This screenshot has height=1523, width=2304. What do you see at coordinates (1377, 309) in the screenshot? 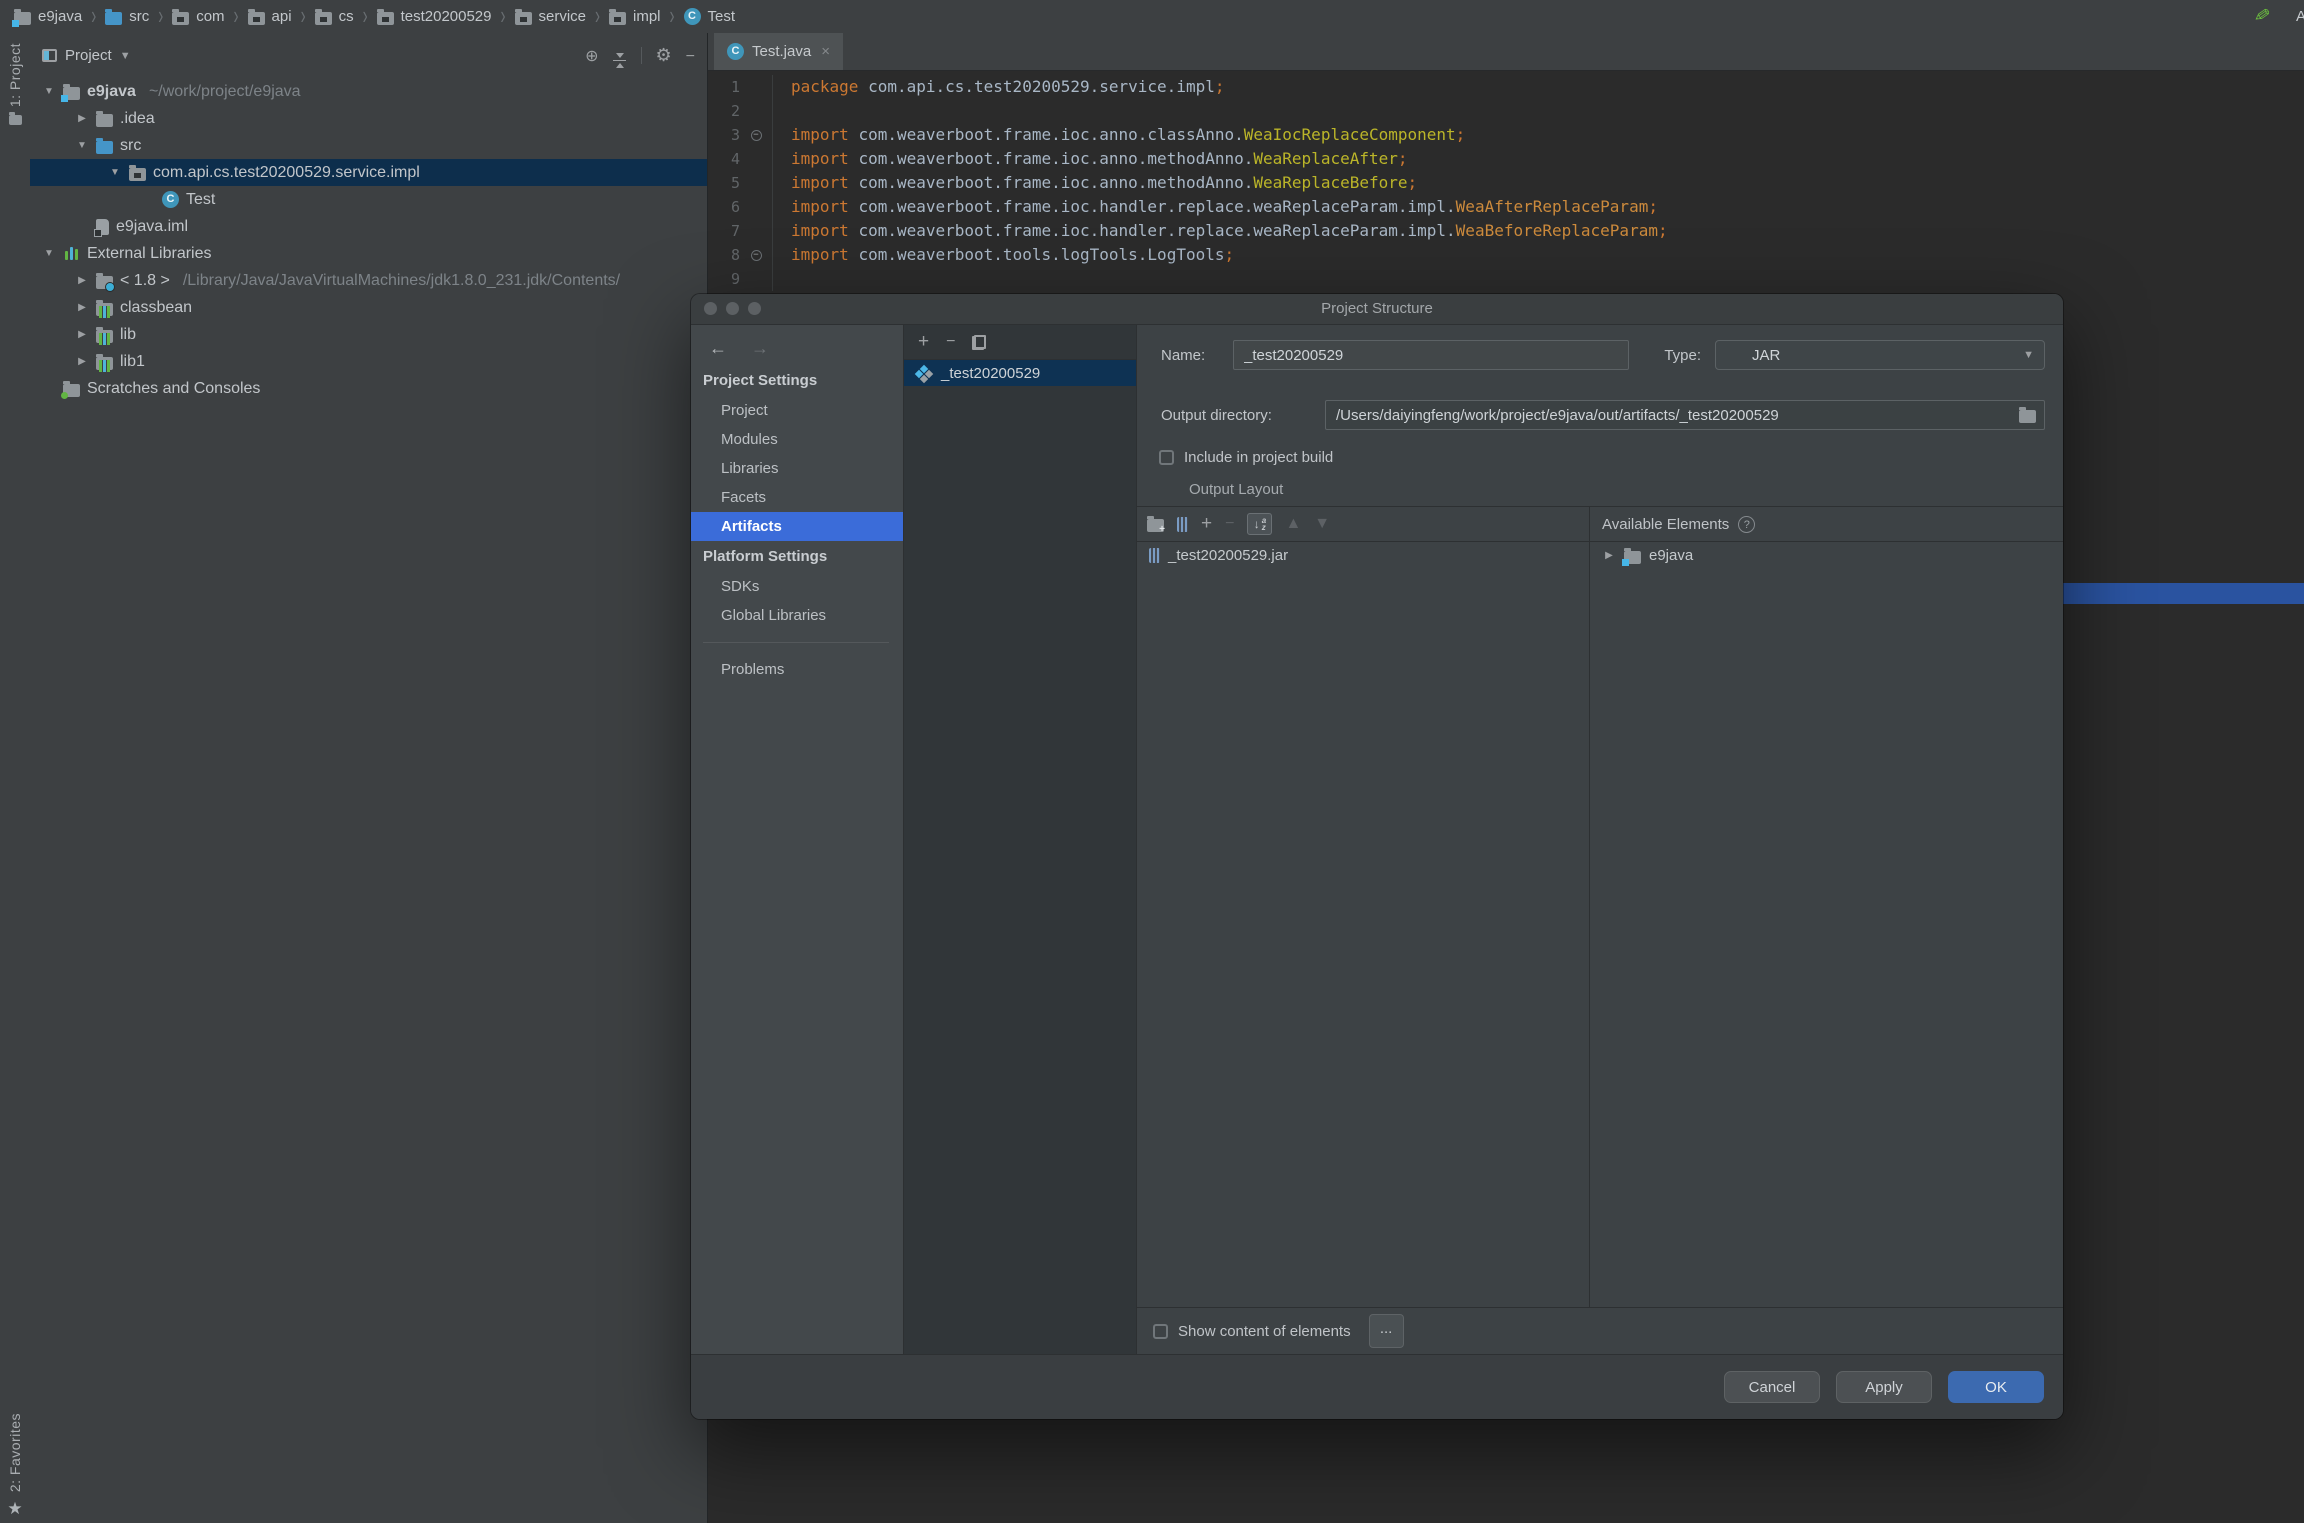
I see `dialog-title-bar: Project Structure` at bounding box center [1377, 309].